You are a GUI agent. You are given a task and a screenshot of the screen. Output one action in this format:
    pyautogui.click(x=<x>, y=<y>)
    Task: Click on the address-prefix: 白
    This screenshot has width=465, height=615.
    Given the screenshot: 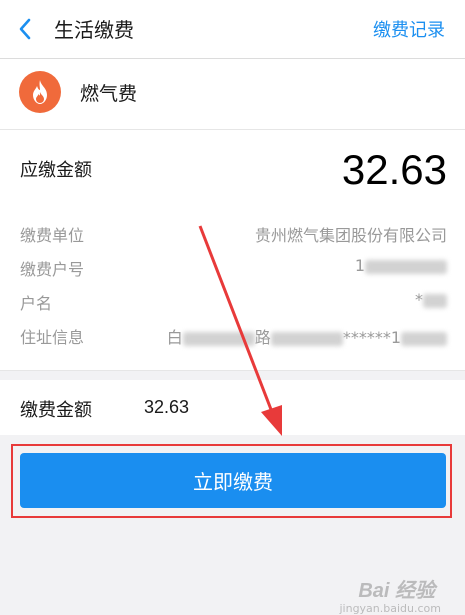 What is the action you would take?
    pyautogui.click(x=174, y=337)
    